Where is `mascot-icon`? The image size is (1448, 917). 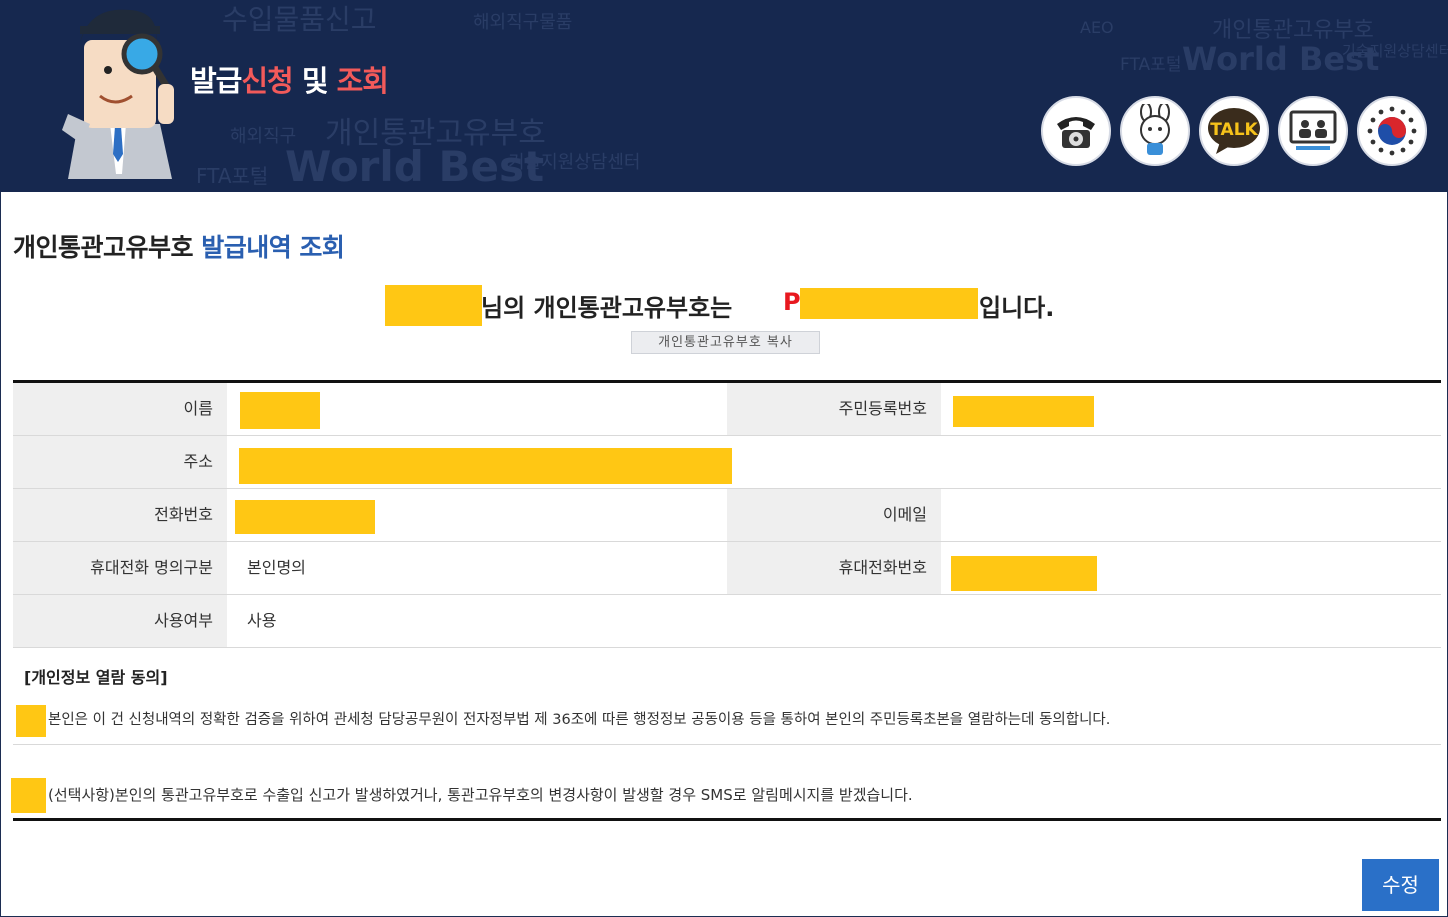 mascot-icon is located at coordinates (1155, 129).